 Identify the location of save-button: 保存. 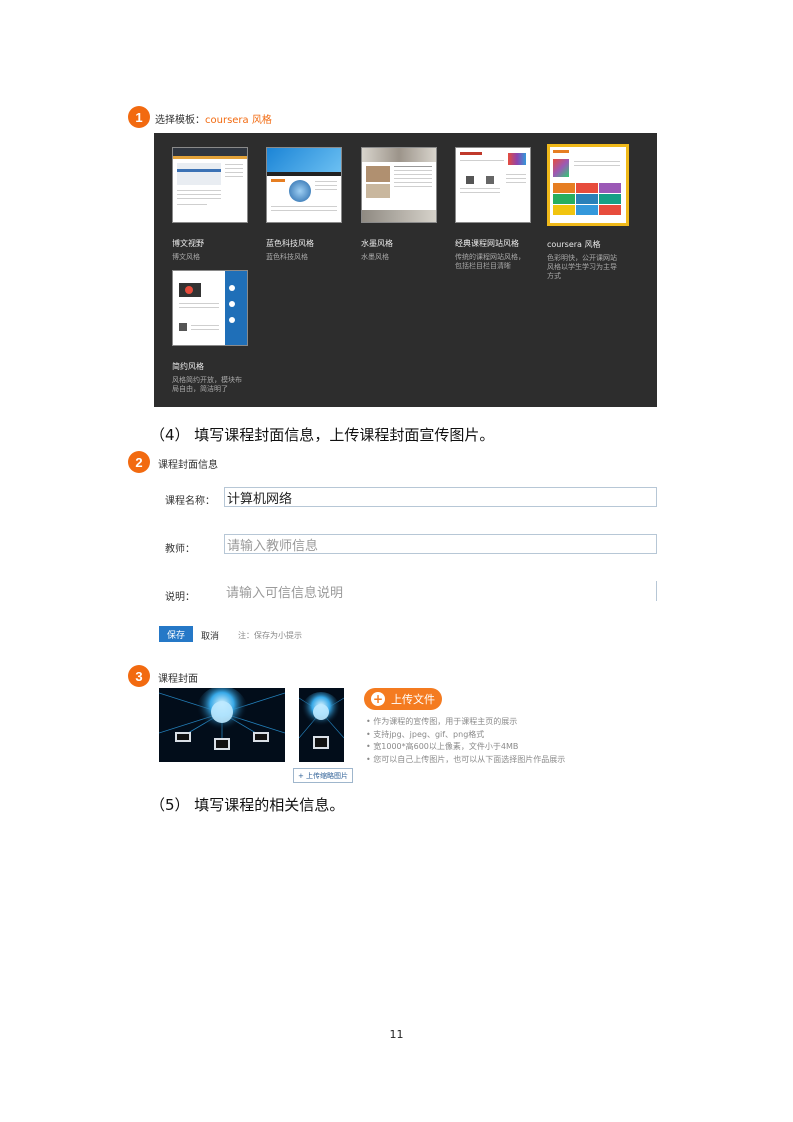
(176, 634).